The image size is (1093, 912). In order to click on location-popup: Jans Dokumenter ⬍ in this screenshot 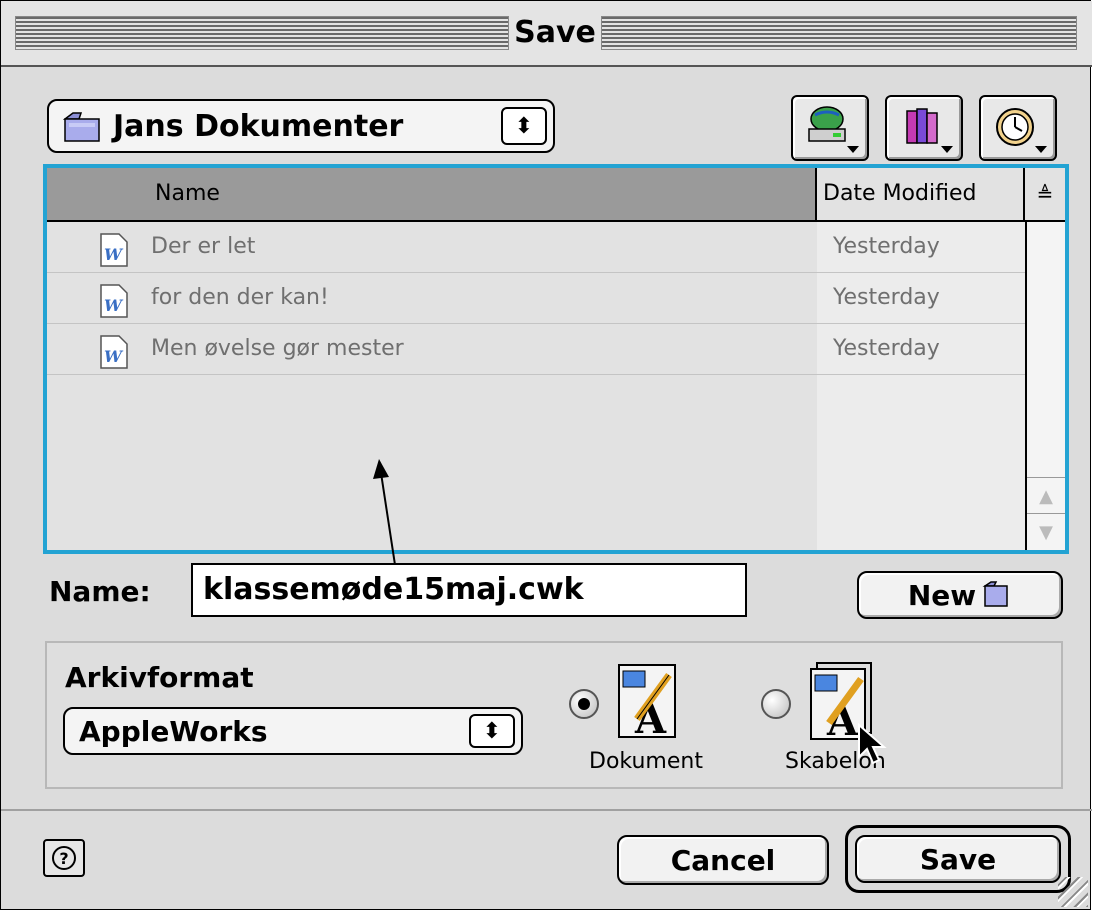, I will do `click(301, 126)`.